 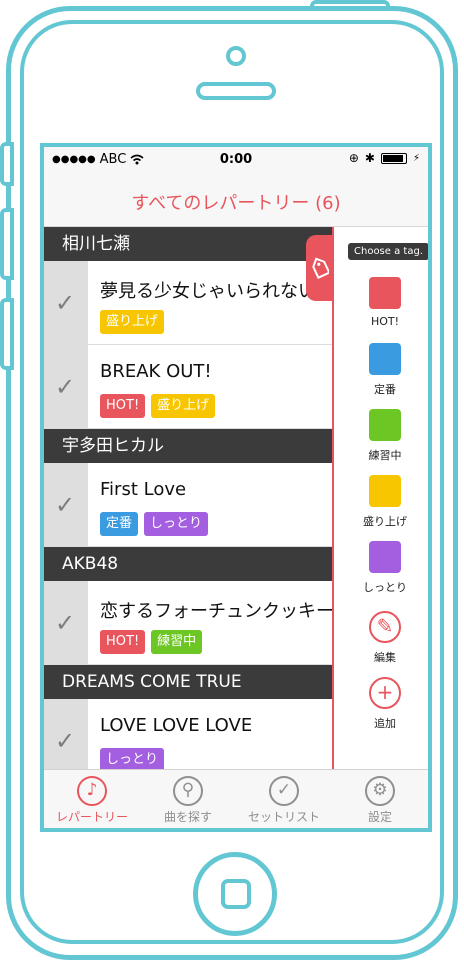 I want to click on earpiece-speaker, so click(x=236, y=91).